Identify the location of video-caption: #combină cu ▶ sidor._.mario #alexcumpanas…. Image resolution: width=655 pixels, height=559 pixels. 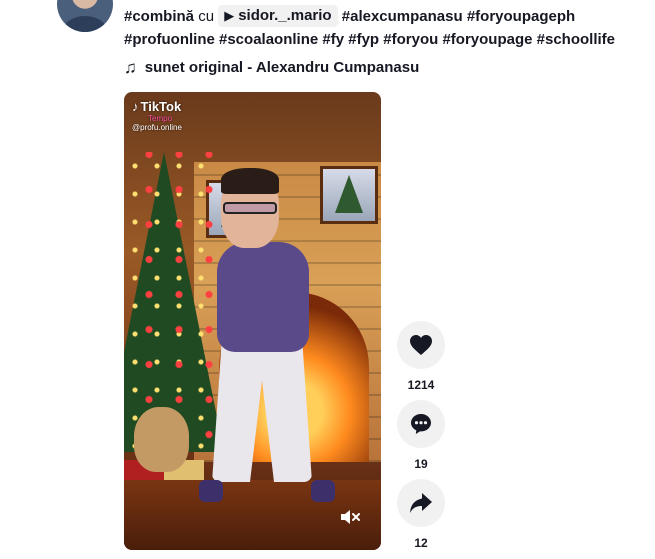
(384, 28).